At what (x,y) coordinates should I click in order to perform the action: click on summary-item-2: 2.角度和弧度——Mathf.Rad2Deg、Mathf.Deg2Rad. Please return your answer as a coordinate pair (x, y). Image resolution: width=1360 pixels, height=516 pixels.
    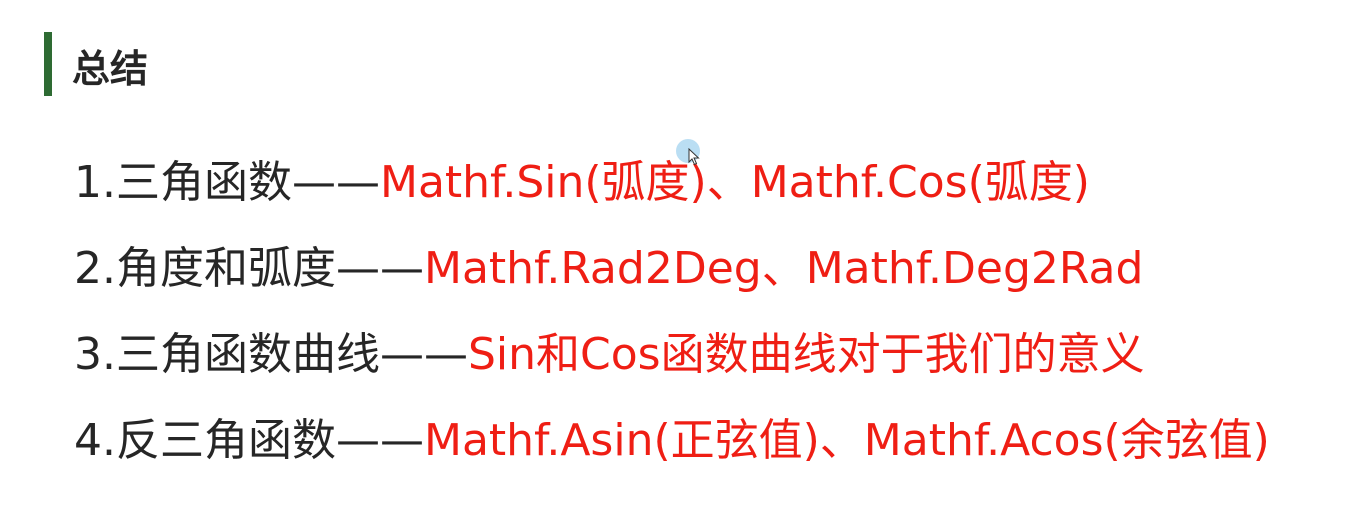
    Looking at the image, I should click on (672, 279).